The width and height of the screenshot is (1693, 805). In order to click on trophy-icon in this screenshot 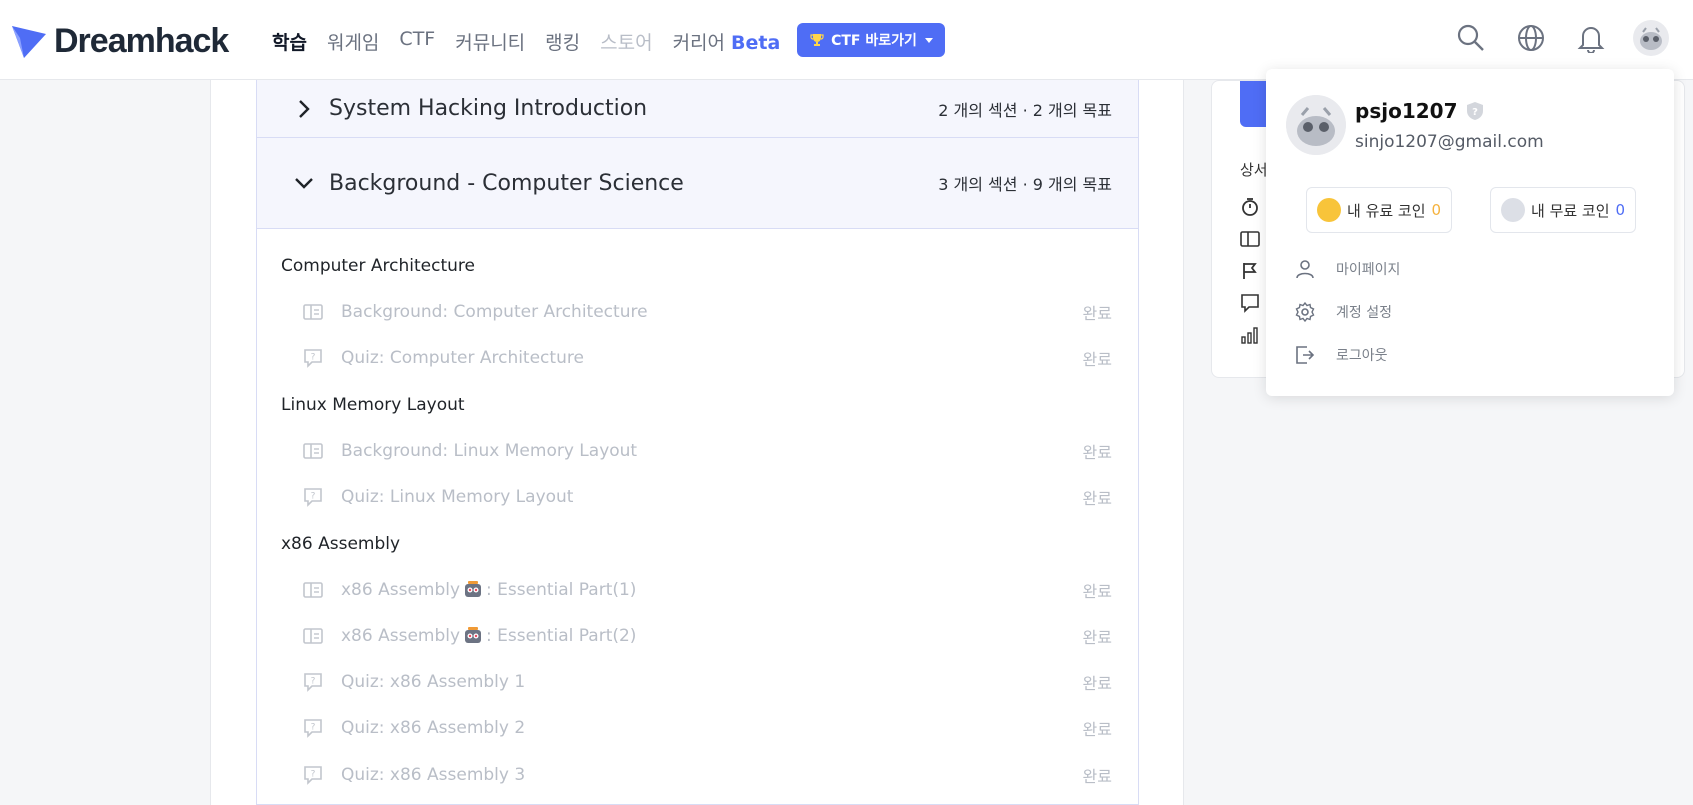, I will do `click(817, 40)`.